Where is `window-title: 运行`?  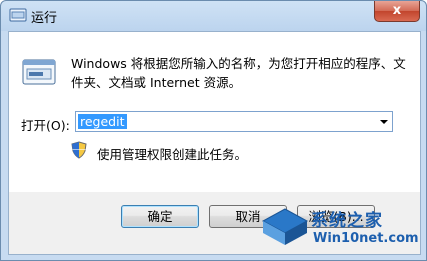 window-title: 运行 is located at coordinates (44, 18).